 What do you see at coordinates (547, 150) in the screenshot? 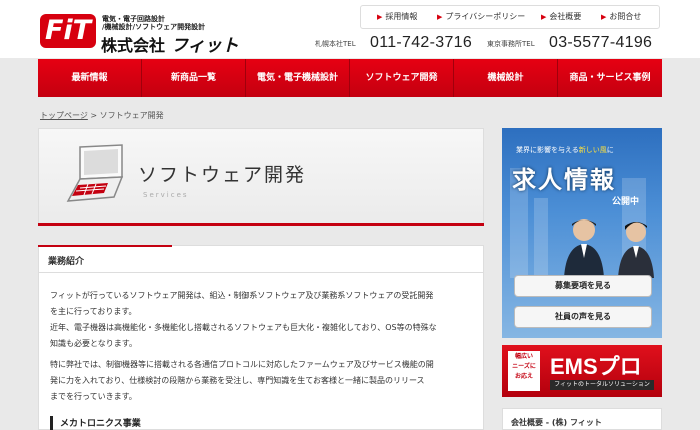
I see `tagline-text: 業界に影響を与える` at bounding box center [547, 150].